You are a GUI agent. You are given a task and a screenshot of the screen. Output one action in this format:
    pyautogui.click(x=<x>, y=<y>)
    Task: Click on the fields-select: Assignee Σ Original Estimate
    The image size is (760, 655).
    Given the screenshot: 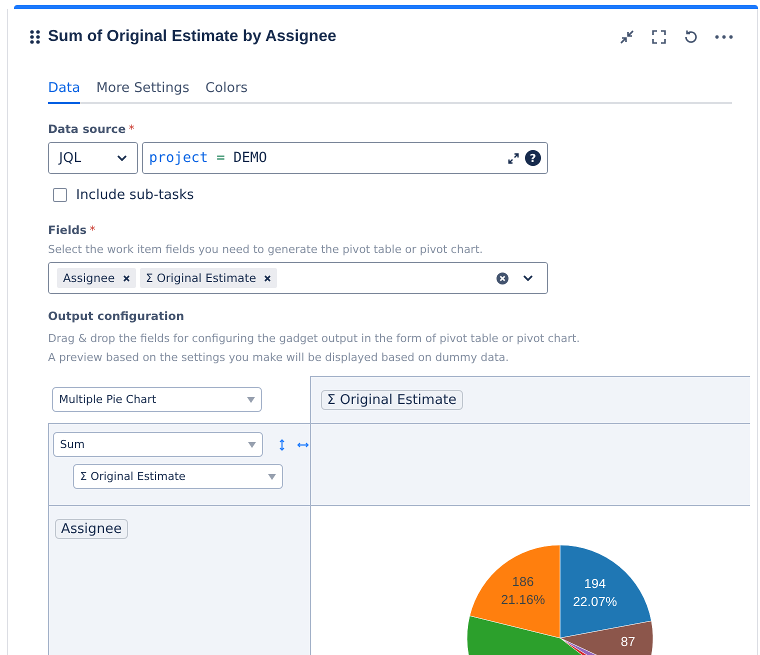 What is the action you would take?
    pyautogui.click(x=298, y=278)
    